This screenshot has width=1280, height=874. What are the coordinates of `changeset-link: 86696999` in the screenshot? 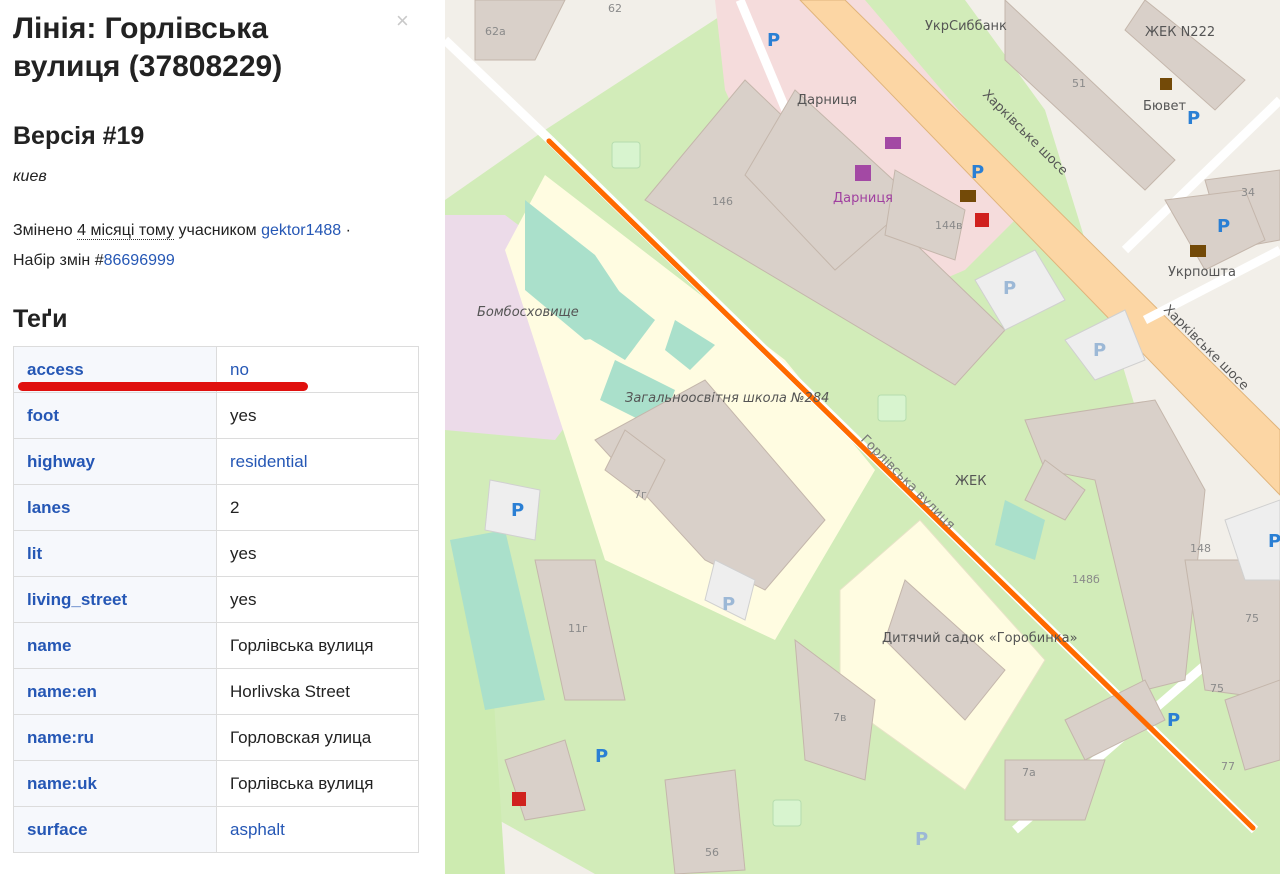 It's located at (139, 260).